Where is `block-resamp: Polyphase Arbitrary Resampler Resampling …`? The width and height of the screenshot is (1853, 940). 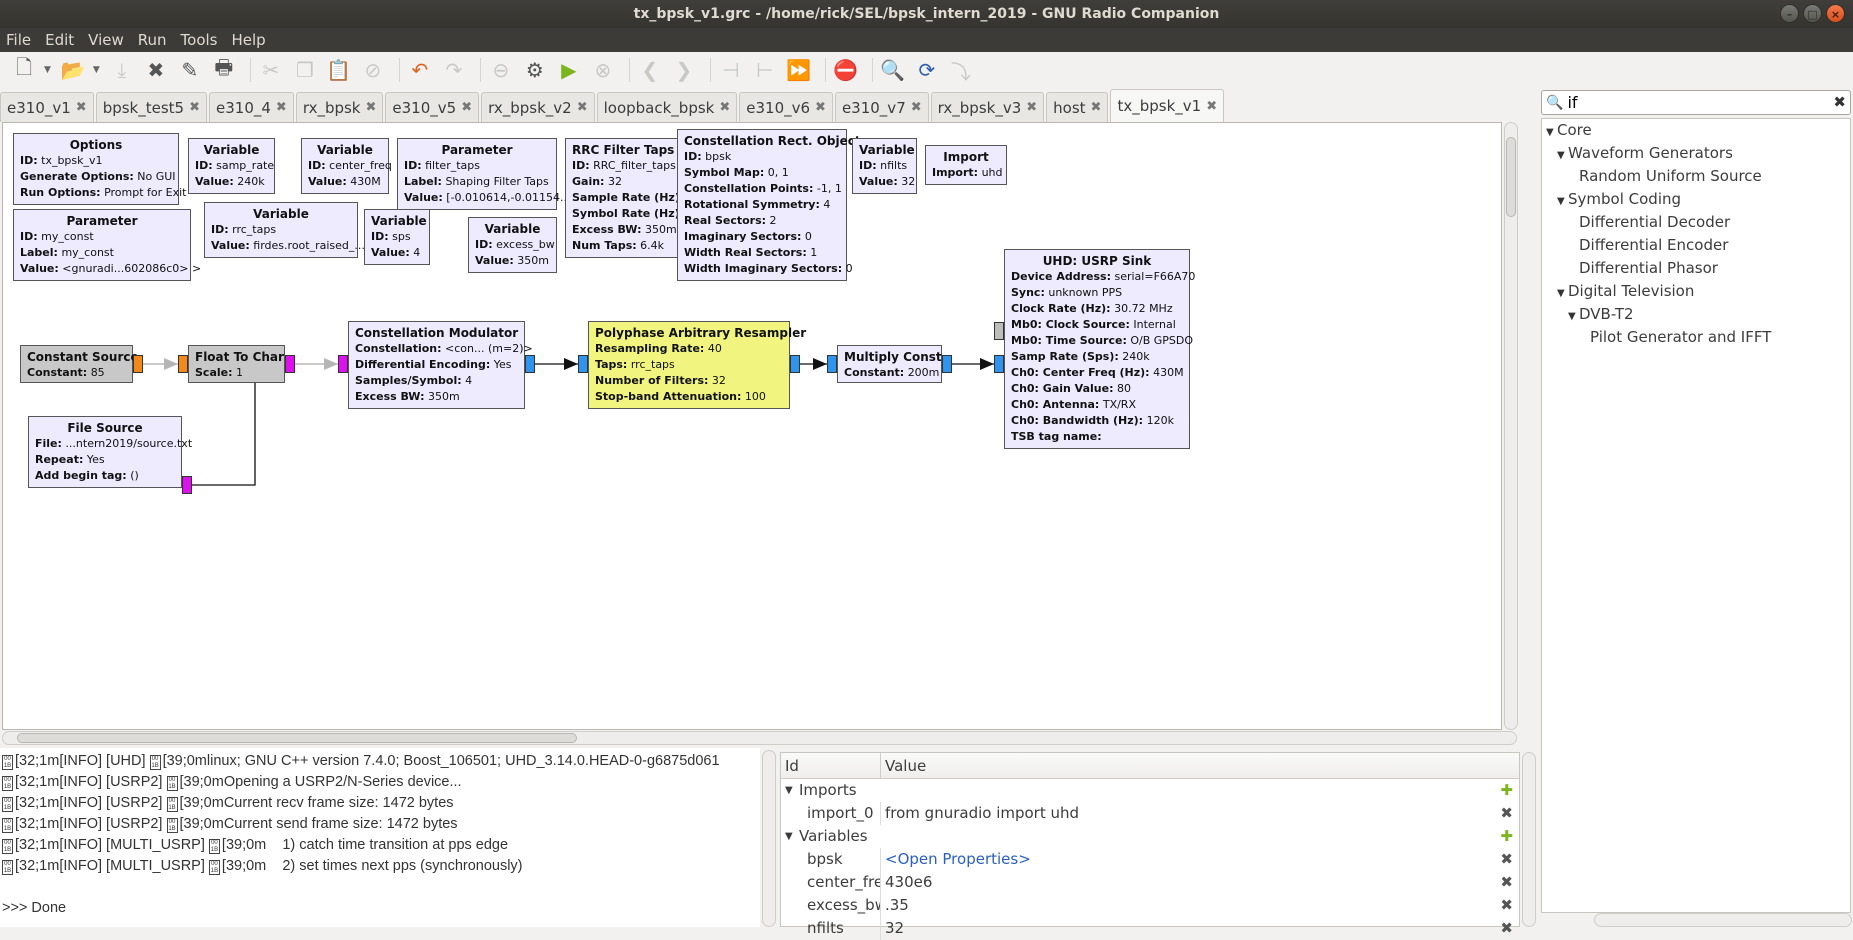
block-resamp: Polyphase Arbitrary Resampler Resampling … is located at coordinates (697, 365).